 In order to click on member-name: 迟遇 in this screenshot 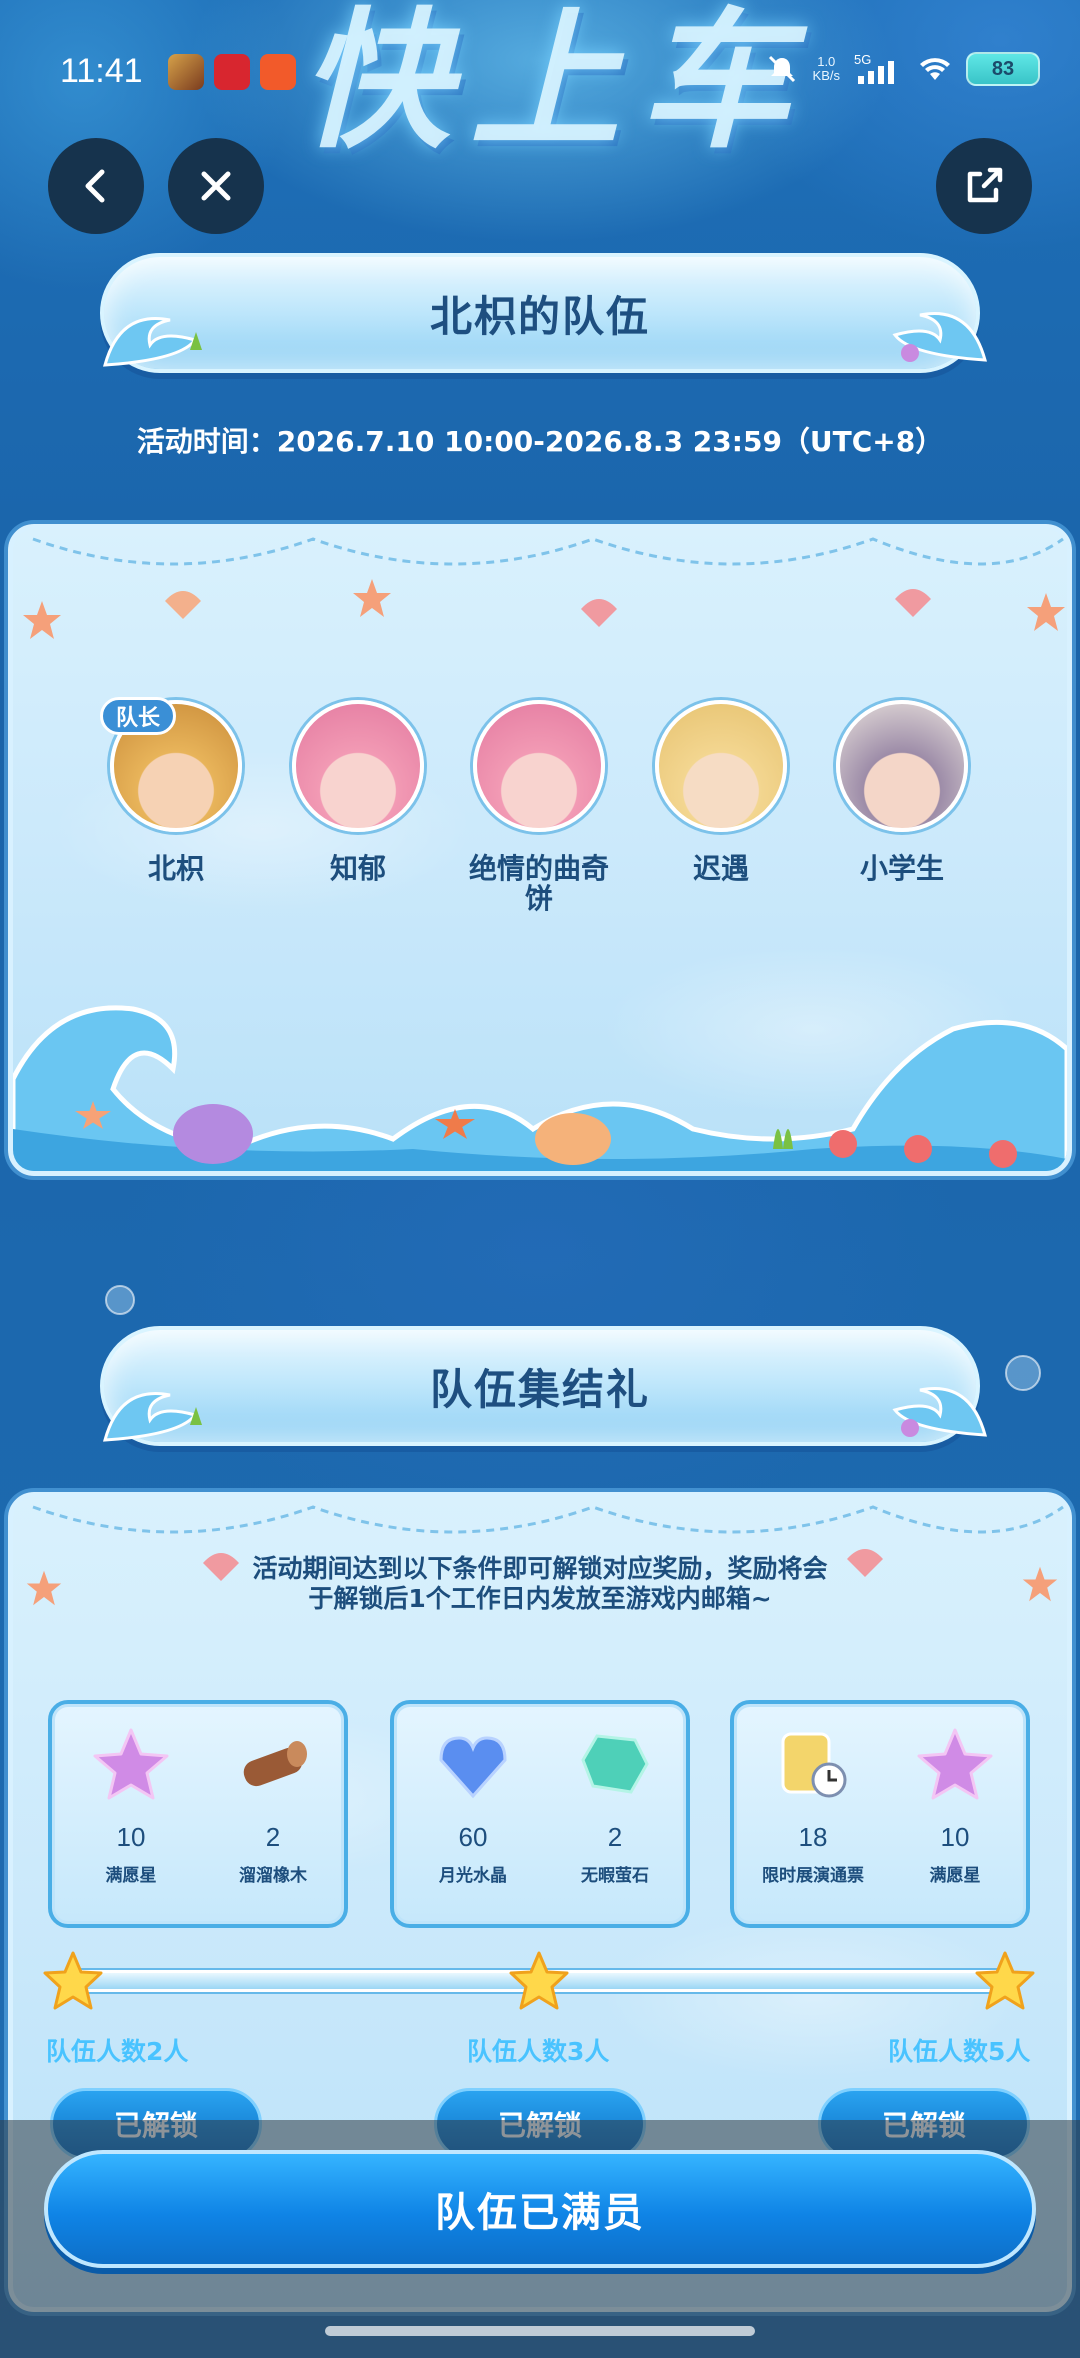, I will do `click(720, 868)`.